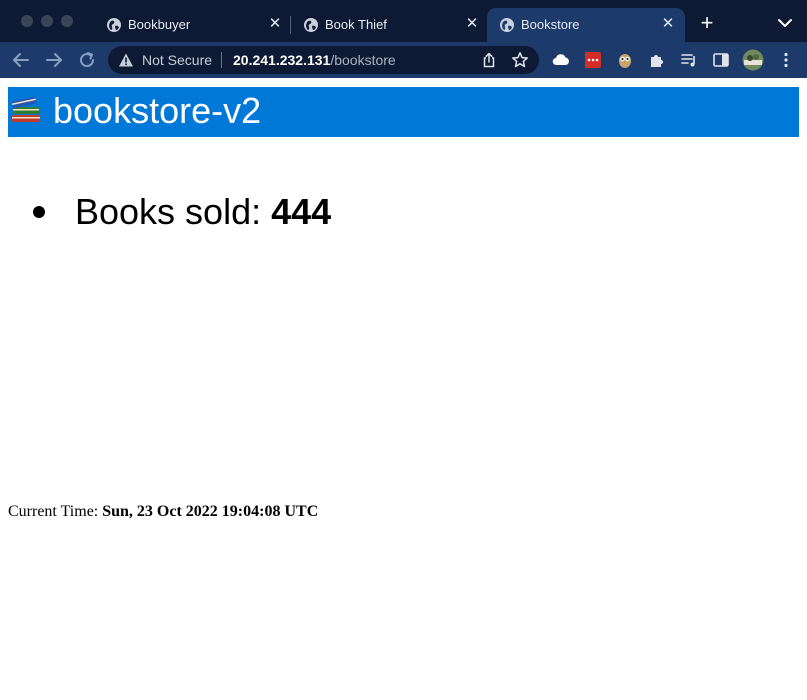  I want to click on tab-title: Book Thief, so click(356, 24).